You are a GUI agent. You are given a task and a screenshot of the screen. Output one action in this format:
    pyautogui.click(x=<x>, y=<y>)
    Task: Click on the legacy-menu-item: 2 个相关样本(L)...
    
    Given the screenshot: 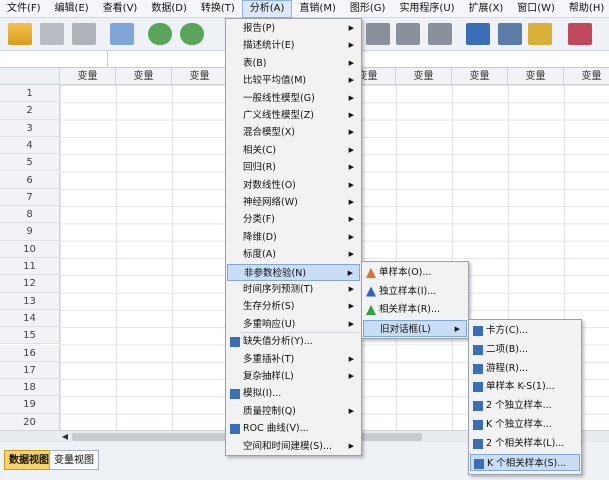 What is the action you would take?
    pyautogui.click(x=525, y=444)
    